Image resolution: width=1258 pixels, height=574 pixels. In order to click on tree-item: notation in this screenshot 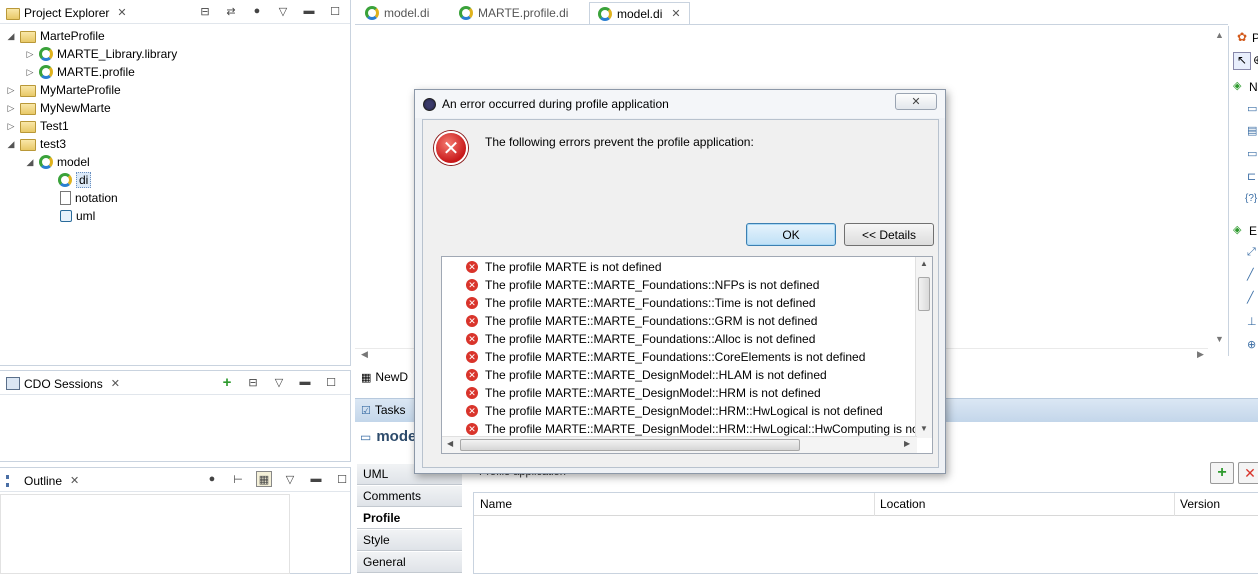, I will do `click(81, 198)`.